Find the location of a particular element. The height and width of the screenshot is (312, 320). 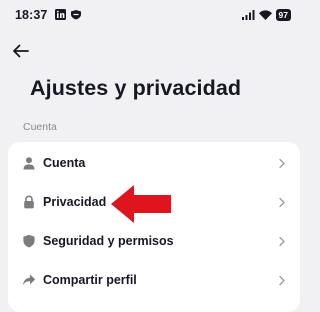

battery-icon: 97 is located at coordinates (283, 15).